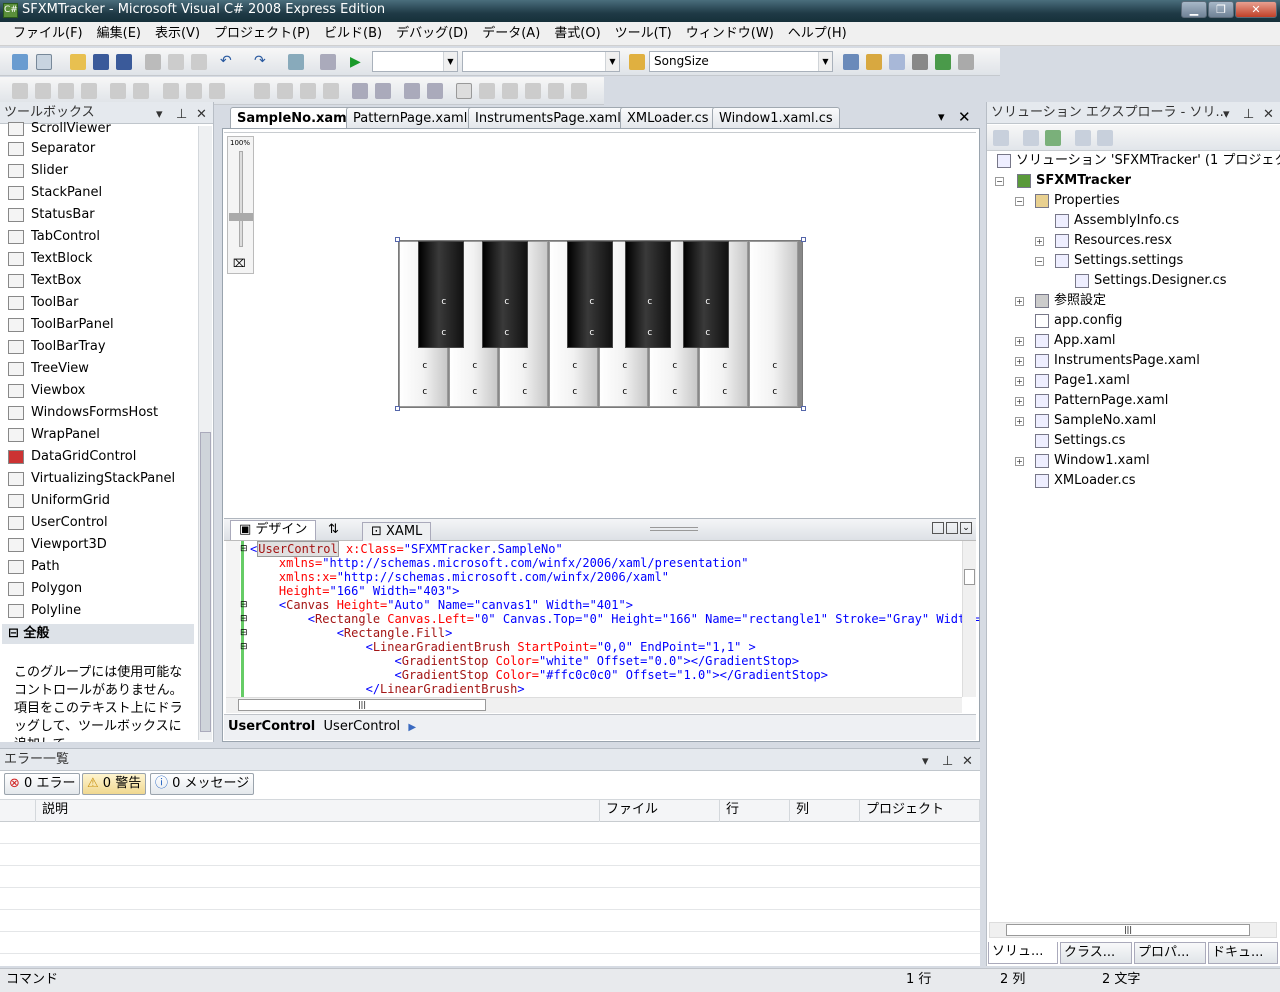 The width and height of the screenshot is (1280, 992). I want to click on tree-item: SampleNo.xaml, so click(1095, 421).